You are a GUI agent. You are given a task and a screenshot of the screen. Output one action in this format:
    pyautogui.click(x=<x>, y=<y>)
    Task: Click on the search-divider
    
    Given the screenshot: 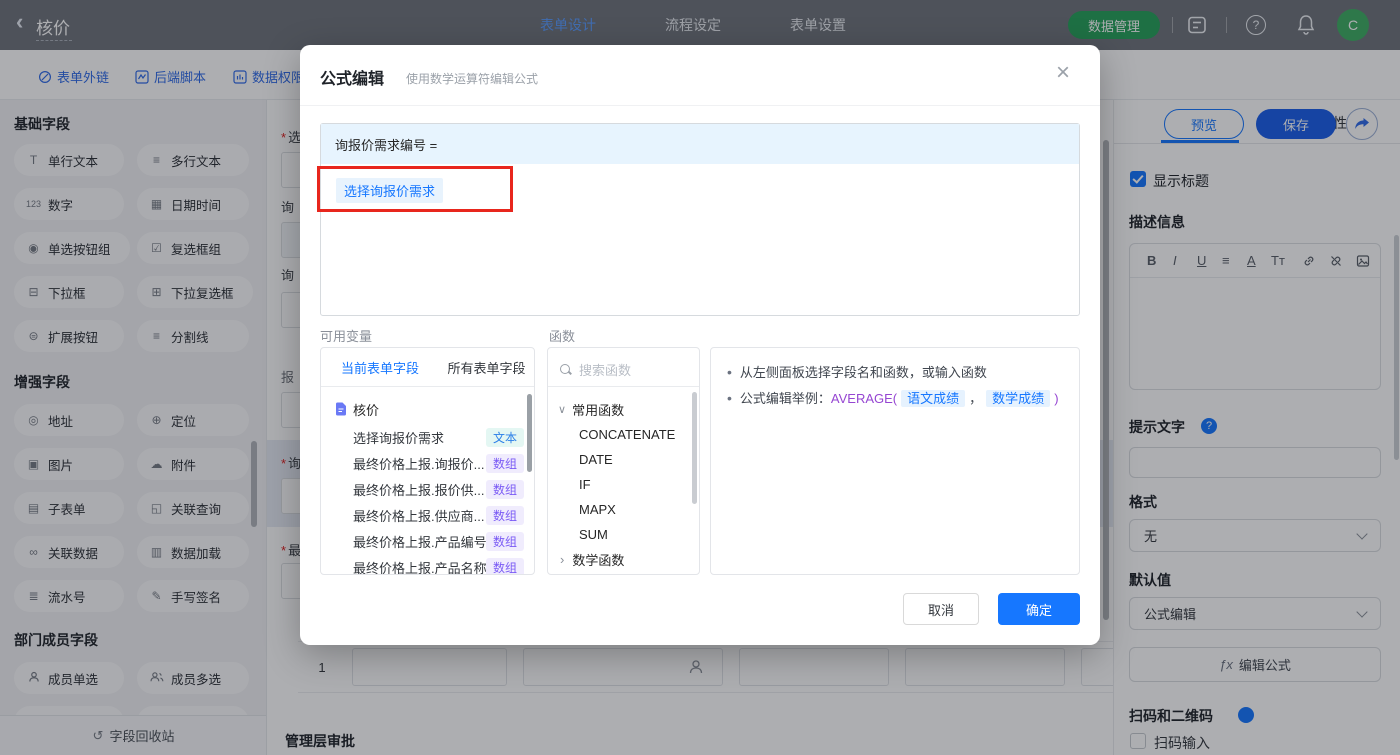 What is the action you would take?
    pyautogui.click(x=623, y=386)
    